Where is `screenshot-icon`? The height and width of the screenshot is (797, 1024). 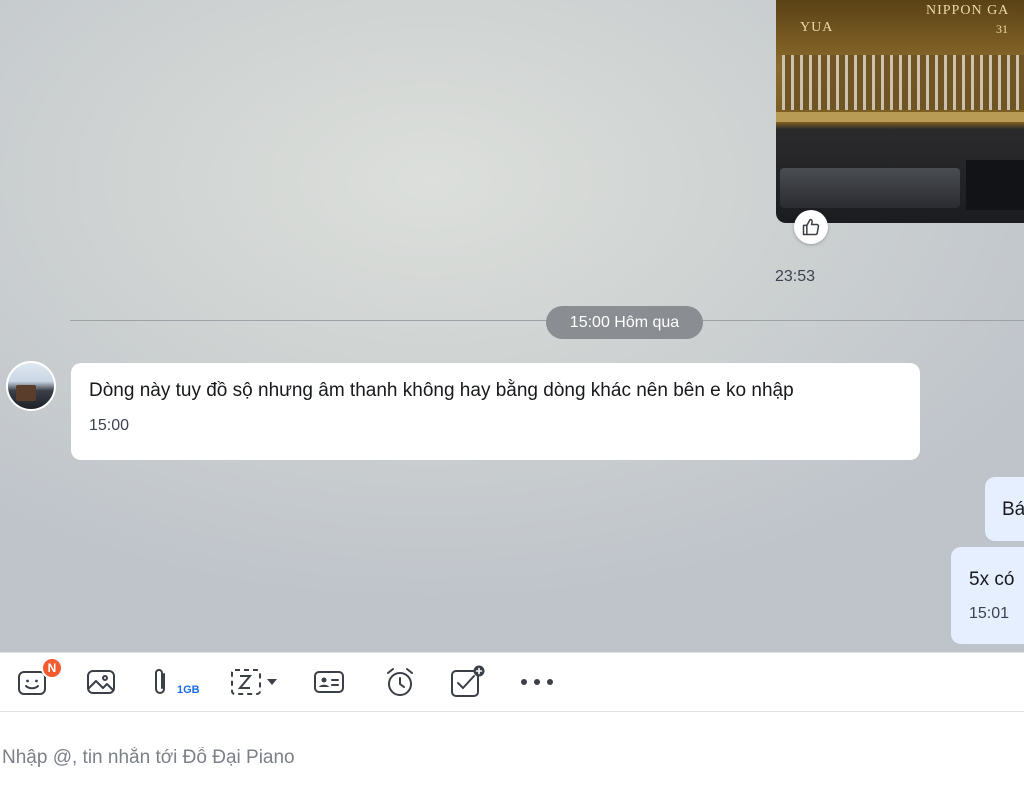
screenshot-icon is located at coordinates (246, 682).